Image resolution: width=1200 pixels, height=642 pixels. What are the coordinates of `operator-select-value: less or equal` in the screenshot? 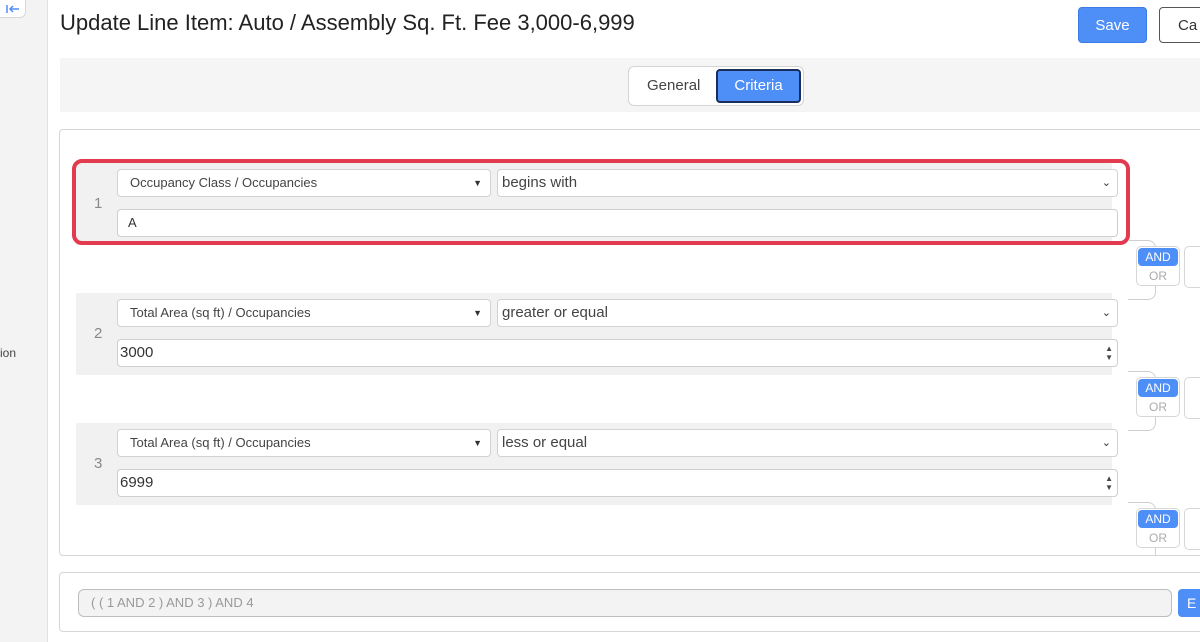 It's located at (545, 442).